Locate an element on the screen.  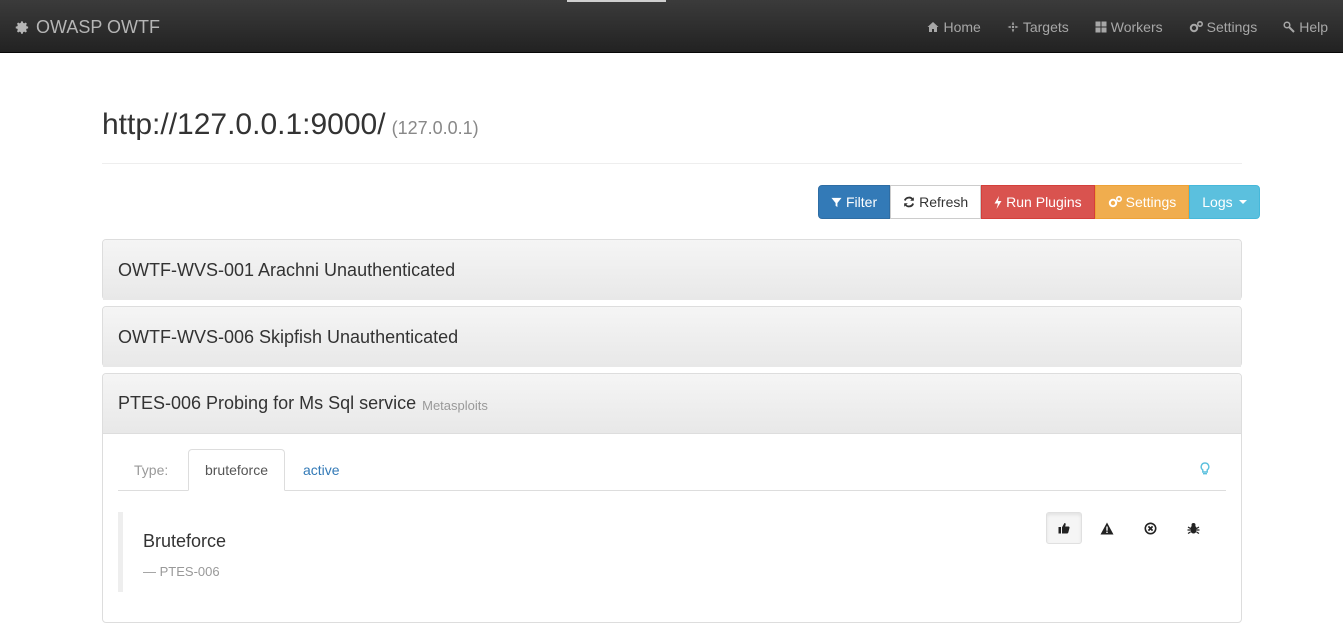
filter-icon is located at coordinates (836, 202).